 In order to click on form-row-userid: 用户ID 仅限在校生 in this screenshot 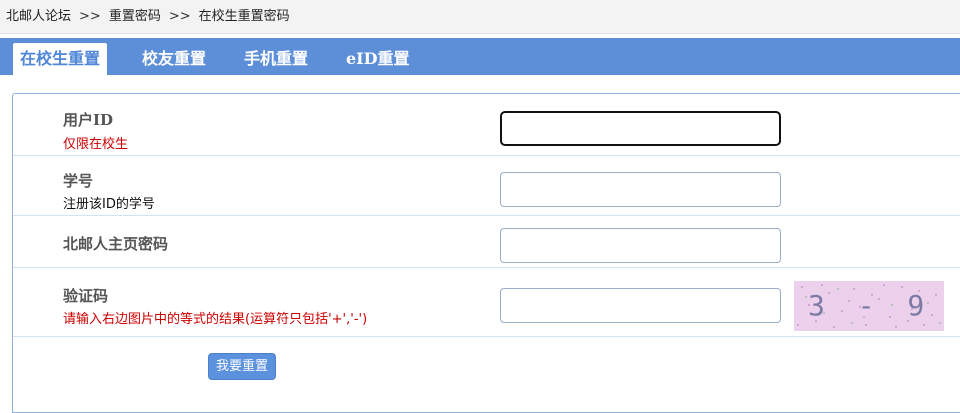, I will do `click(486, 125)`.